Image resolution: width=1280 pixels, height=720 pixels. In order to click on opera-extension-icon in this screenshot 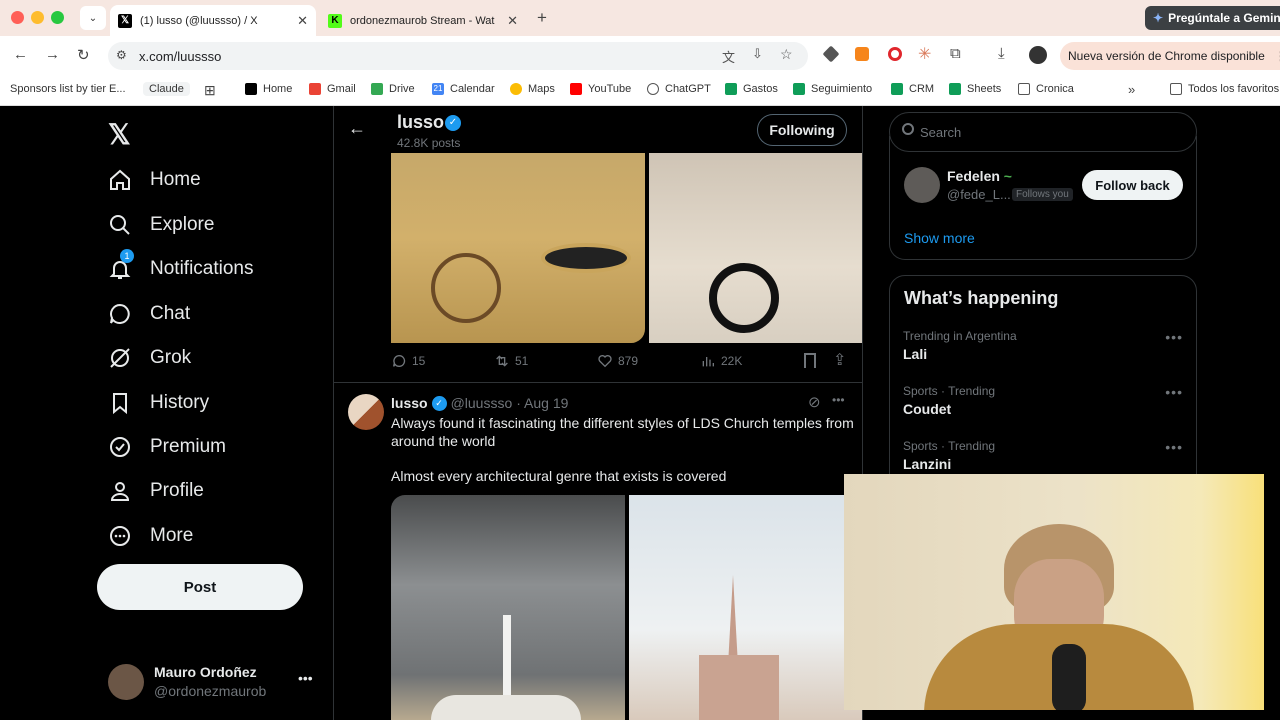, I will do `click(895, 54)`.